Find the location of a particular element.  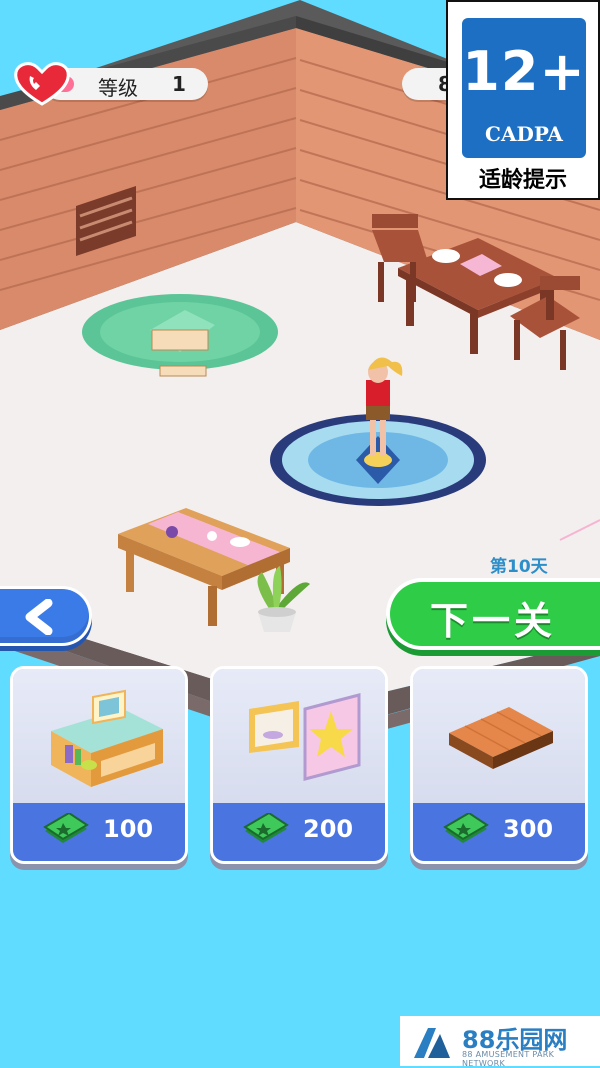

day-counter: 第10天 is located at coordinates (519, 567).